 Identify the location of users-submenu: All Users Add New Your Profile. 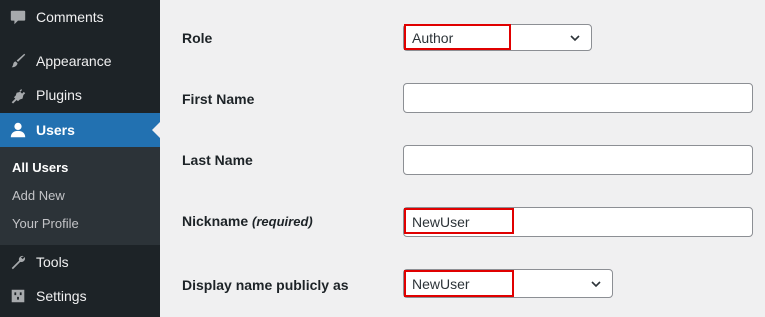
(80, 196).